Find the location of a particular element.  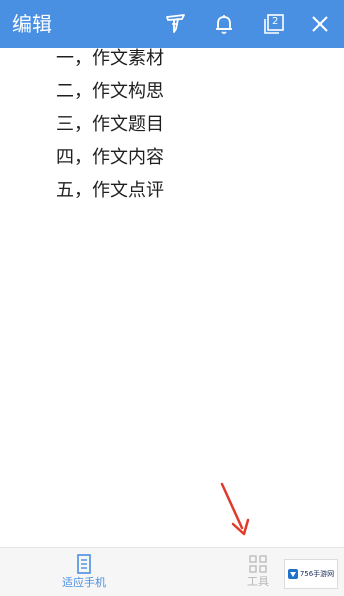

fit-phone-button: 适应手机 is located at coordinates (84, 572).